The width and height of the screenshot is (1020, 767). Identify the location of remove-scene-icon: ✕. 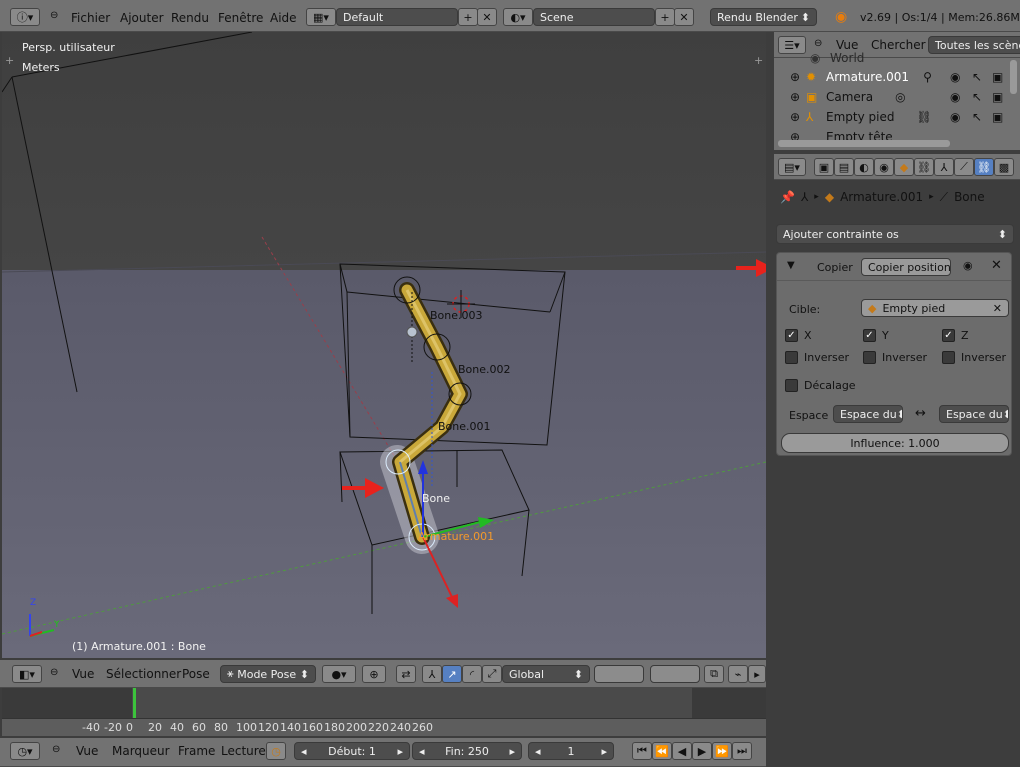
(684, 17).